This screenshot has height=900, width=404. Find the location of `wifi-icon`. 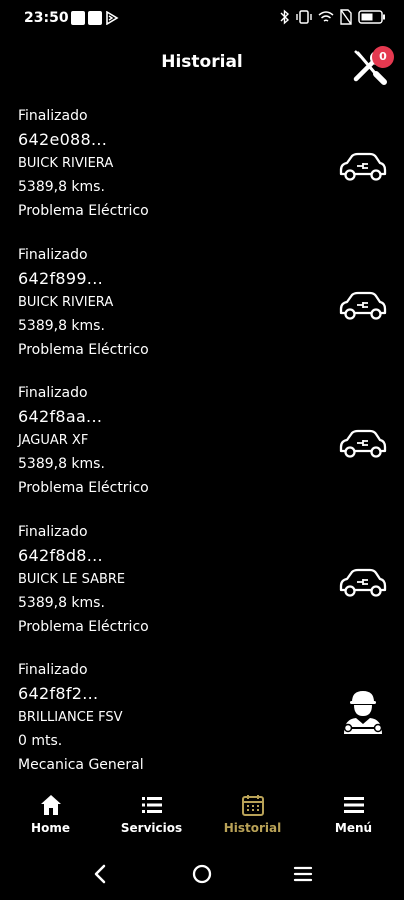

wifi-icon is located at coordinates (326, 16).